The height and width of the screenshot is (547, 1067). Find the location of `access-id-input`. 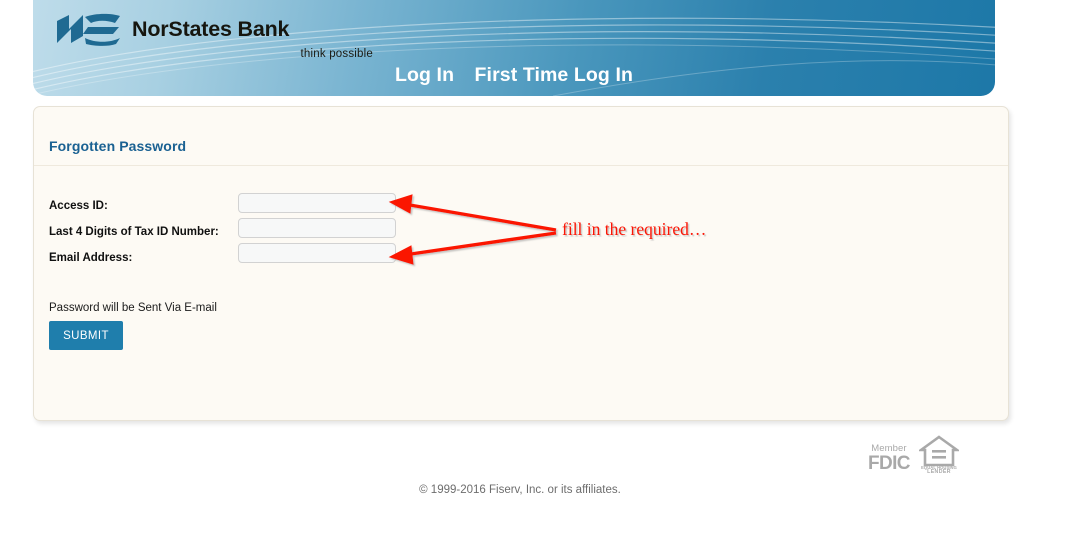

access-id-input is located at coordinates (317, 203).